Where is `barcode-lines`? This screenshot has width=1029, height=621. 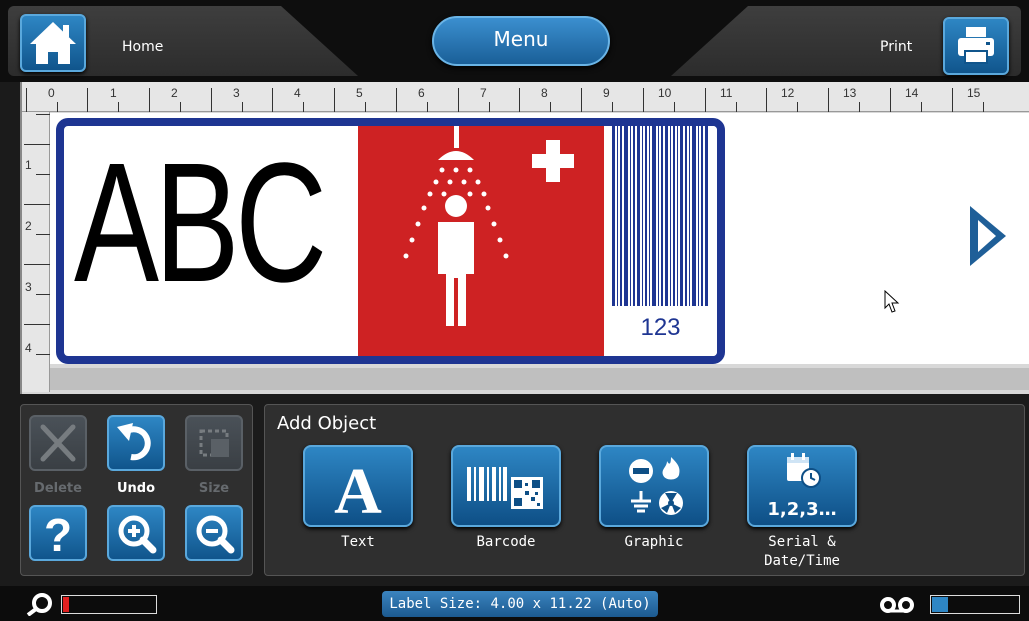 barcode-lines is located at coordinates (660, 216).